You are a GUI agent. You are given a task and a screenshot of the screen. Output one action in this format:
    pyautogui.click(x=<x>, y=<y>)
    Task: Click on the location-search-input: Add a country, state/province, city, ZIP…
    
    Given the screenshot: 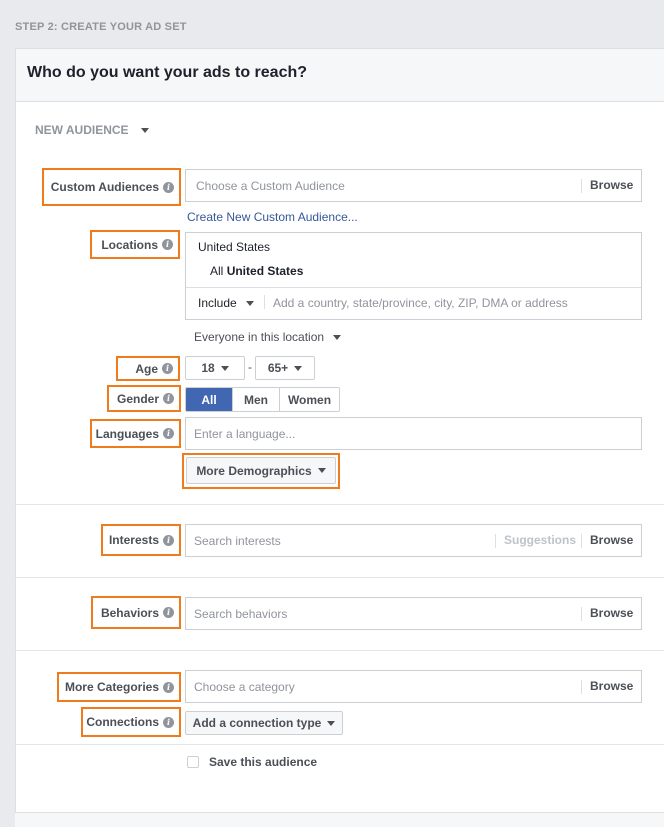 What is the action you would take?
    pyautogui.click(x=420, y=303)
    